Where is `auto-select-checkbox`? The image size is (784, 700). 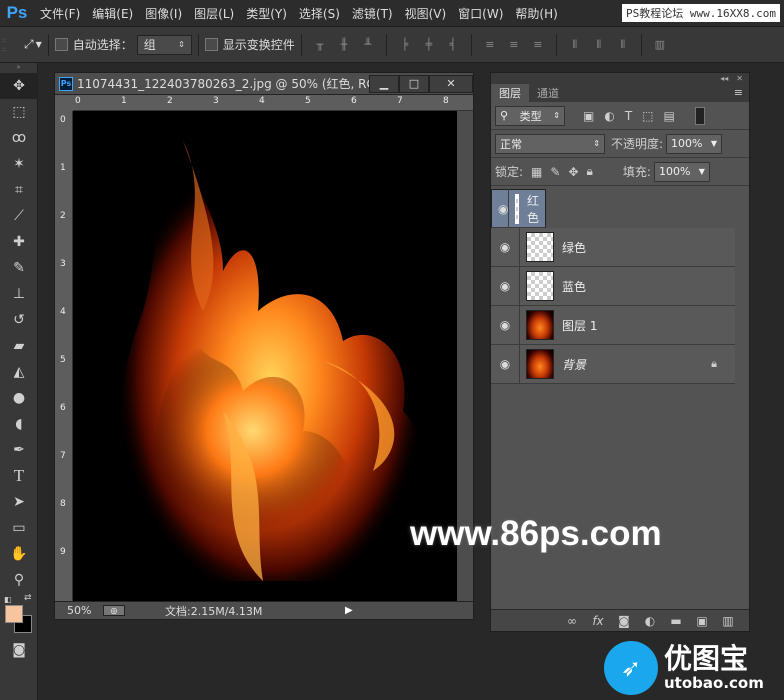
auto-select-checkbox is located at coordinates (61, 44).